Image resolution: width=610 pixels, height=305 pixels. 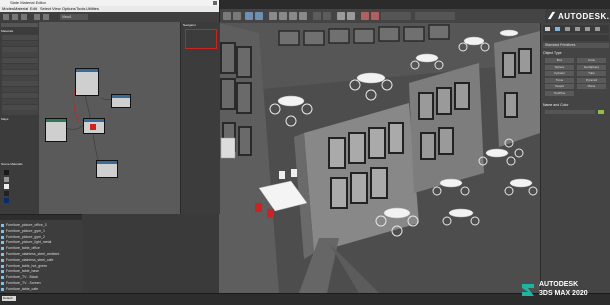 I want to click on scale-icon, so click(x=303, y=16).